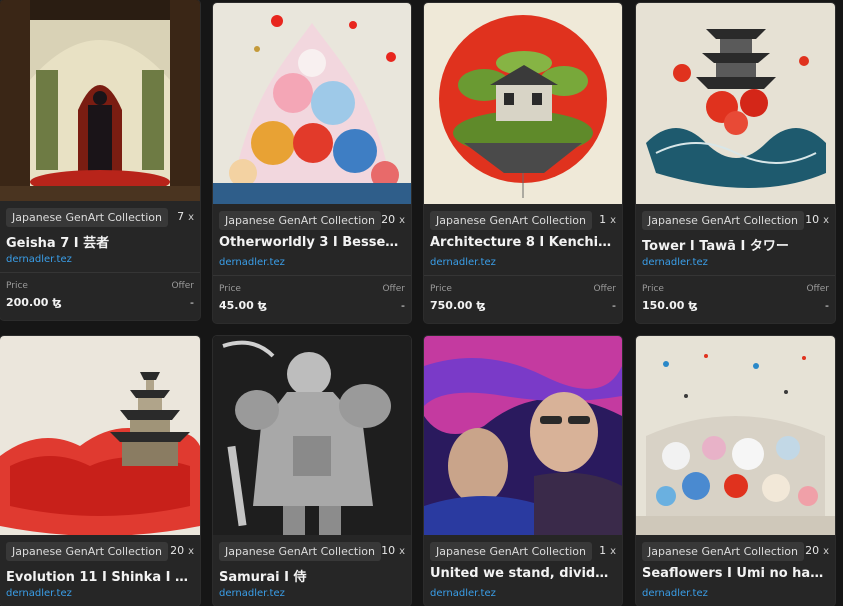  I want to click on artwork-title: Samurai I 侍, so click(311, 575).